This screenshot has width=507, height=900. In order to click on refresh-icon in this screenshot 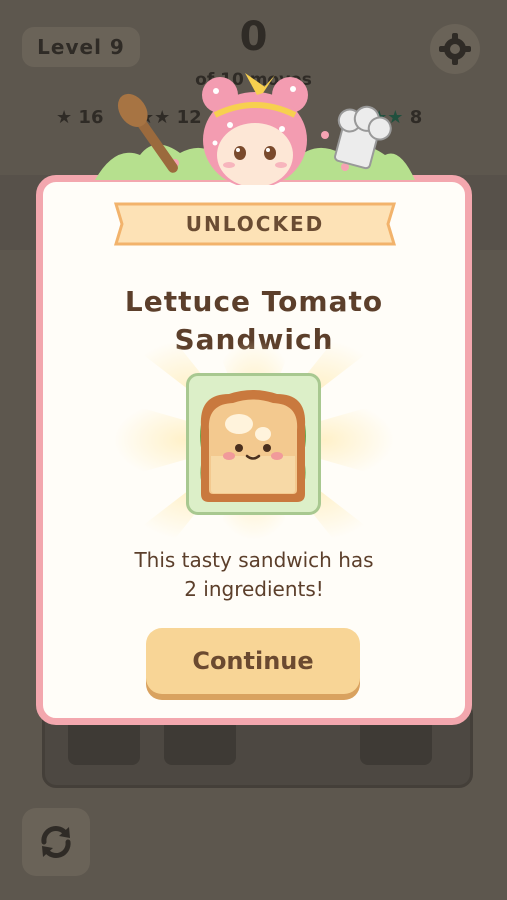, I will do `click(56, 842)`.